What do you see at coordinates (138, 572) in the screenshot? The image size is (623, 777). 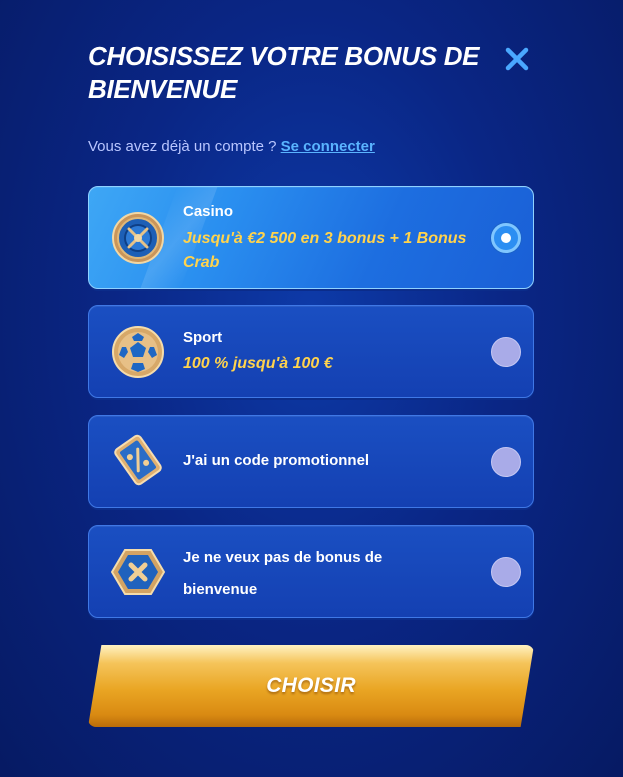 I see `no-bonus-icon` at bounding box center [138, 572].